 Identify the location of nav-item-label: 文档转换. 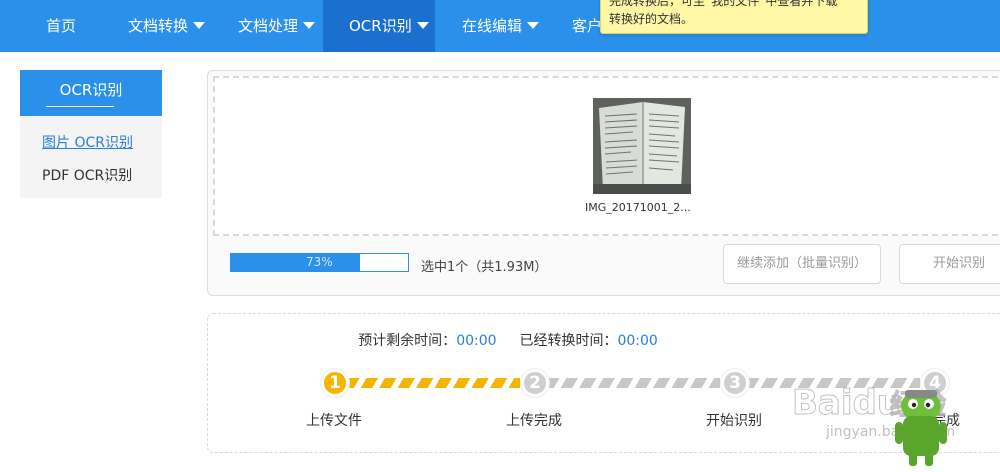
(158, 26).